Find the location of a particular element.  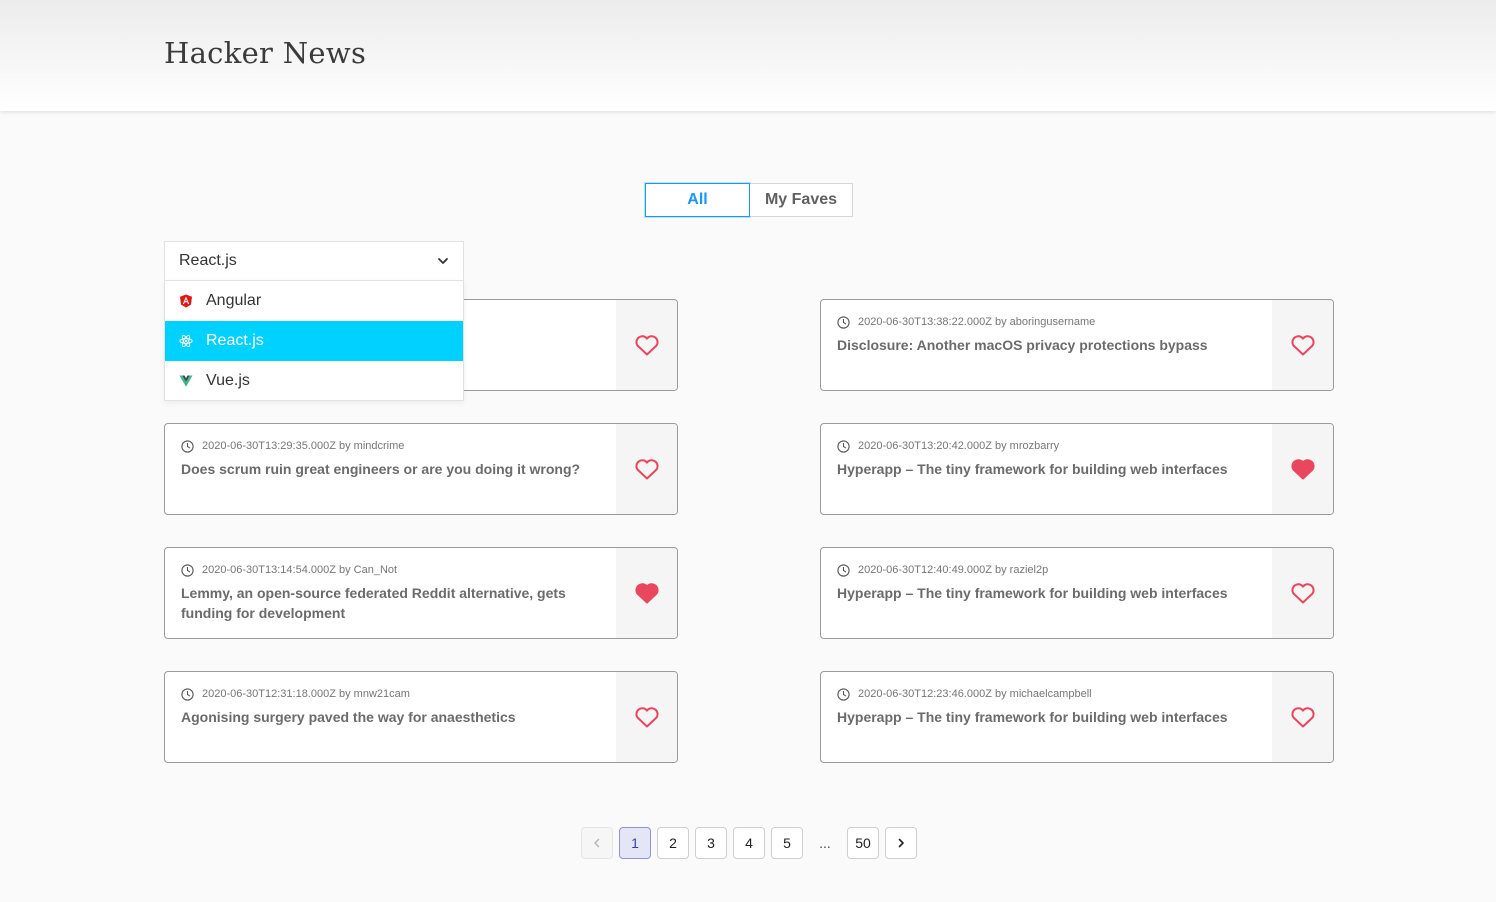

react-icon is located at coordinates (186, 341).